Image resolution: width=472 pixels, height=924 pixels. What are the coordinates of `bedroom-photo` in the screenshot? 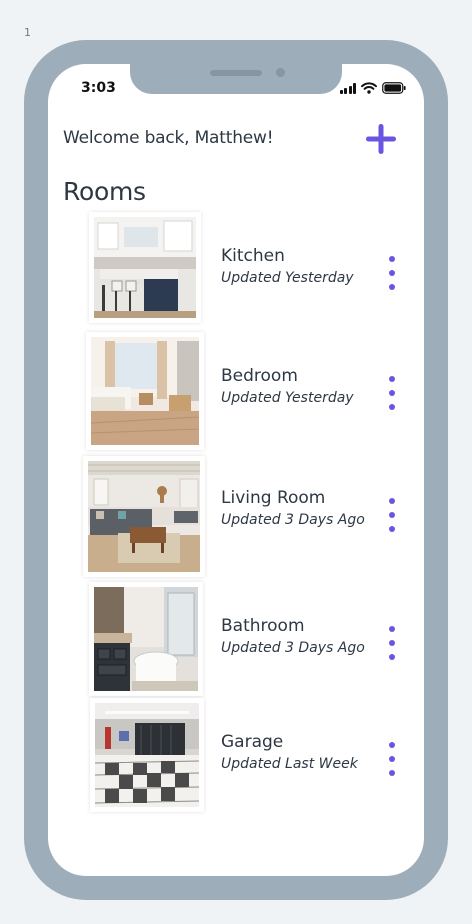 It's located at (145, 391).